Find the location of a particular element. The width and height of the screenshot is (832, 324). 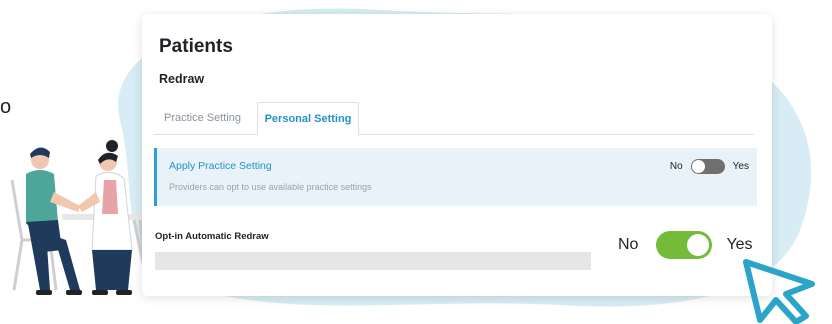

doctor-patient-illustration is located at coordinates (81, 218).